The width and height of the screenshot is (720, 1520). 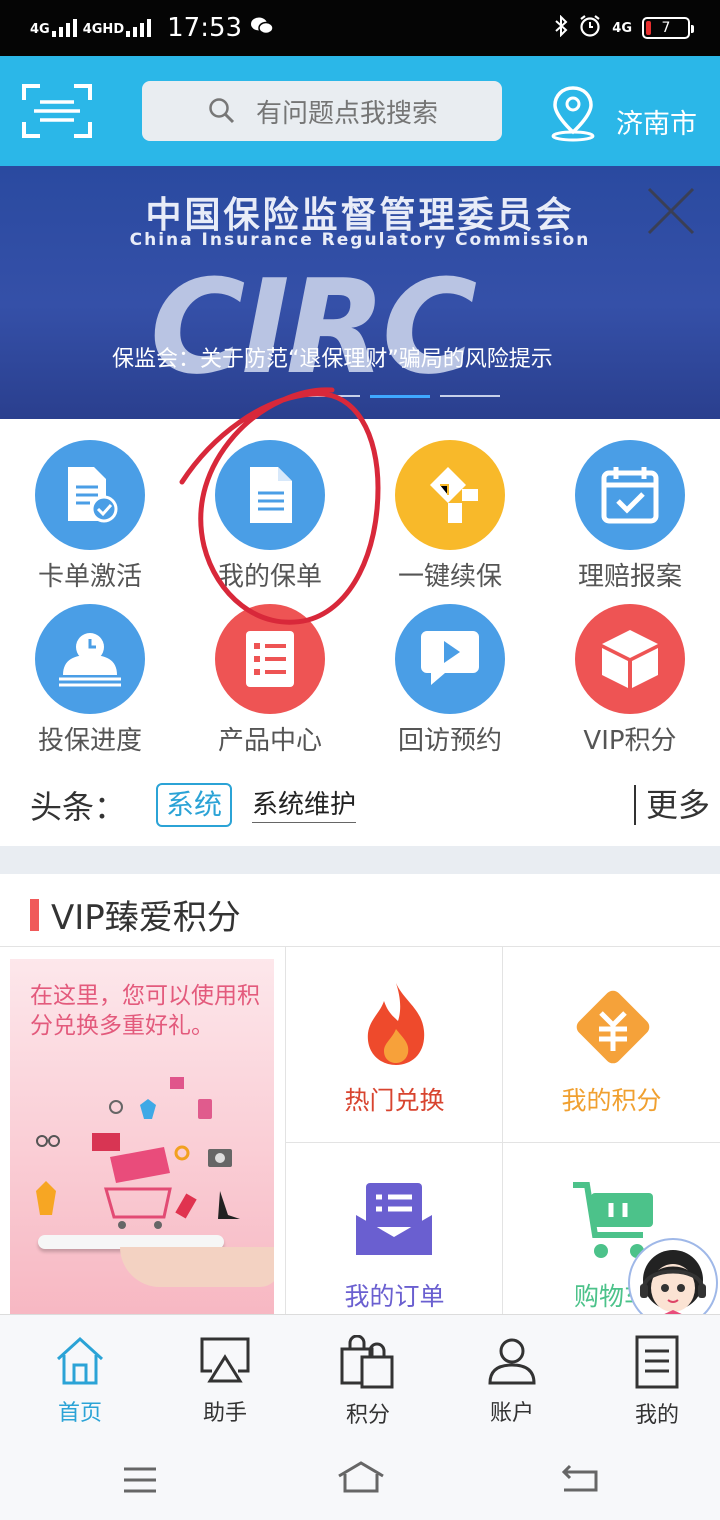 I want to click on grid-label: 理赔报案, so click(x=629, y=577).